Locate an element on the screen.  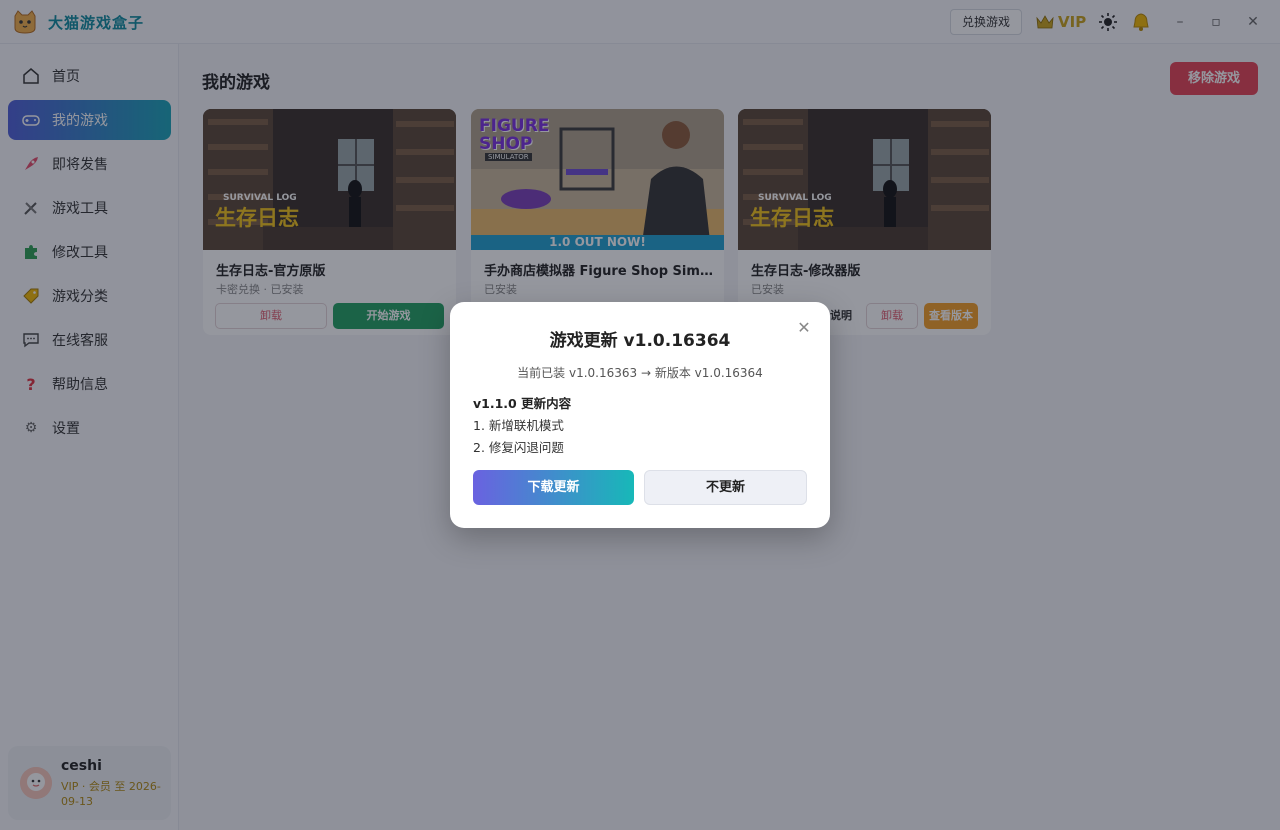
skip-update-button: 不更新 is located at coordinates (725, 487).